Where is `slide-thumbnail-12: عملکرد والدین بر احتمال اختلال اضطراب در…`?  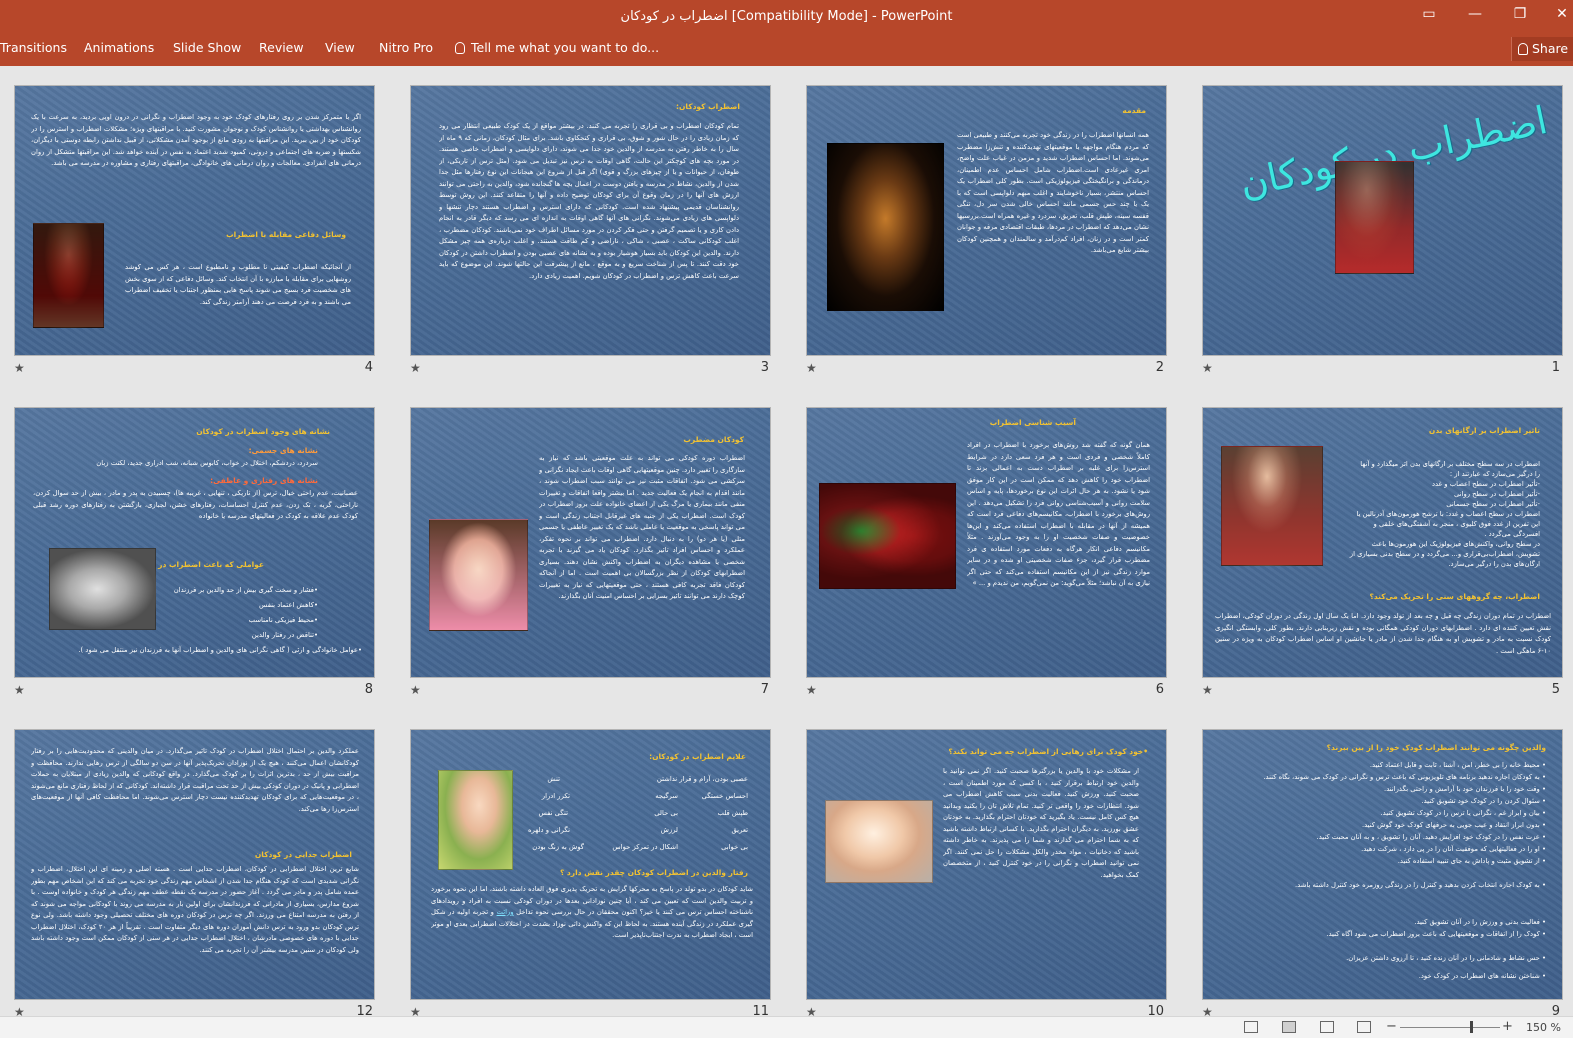
slide-thumbnail-12: عملکرد والدین بر احتمال اختلال اضطراب در… is located at coordinates (194, 864).